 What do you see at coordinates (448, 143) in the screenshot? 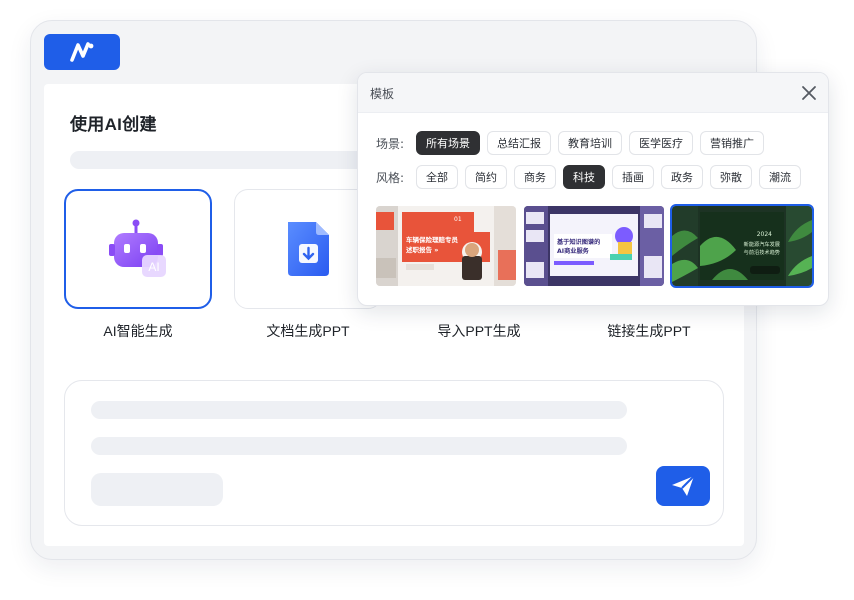
I see `scene-chip: 所有场景` at bounding box center [448, 143].